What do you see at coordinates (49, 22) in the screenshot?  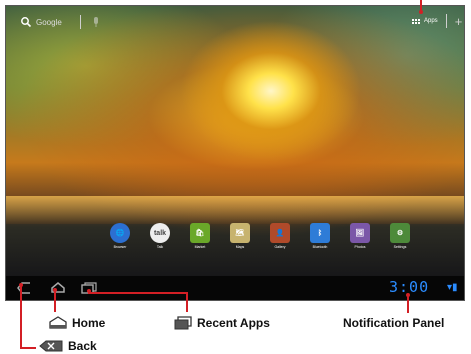 I see `search-label: Google` at bounding box center [49, 22].